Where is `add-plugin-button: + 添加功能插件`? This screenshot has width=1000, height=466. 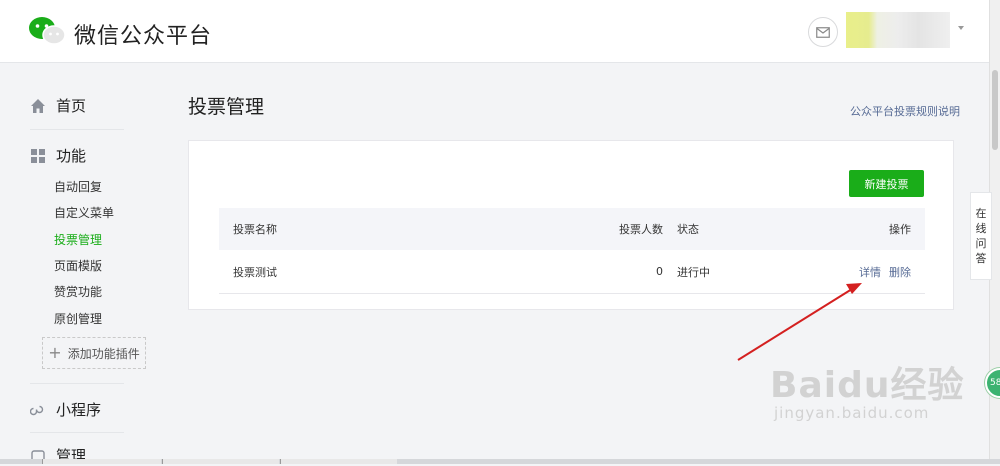 add-plugin-button: + 添加功能插件 is located at coordinates (94, 353).